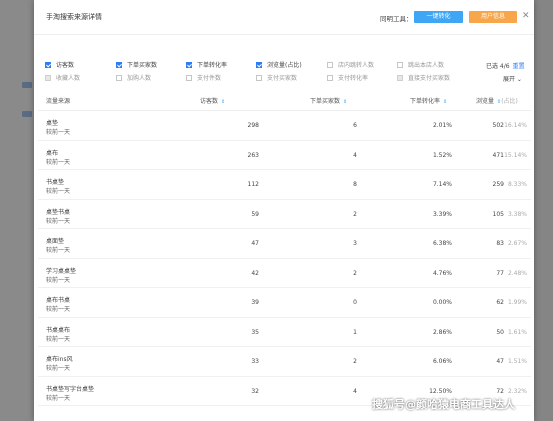 The width and height of the screenshot is (553, 421). I want to click on selected-count: 已选 4/6 重置, so click(505, 66).